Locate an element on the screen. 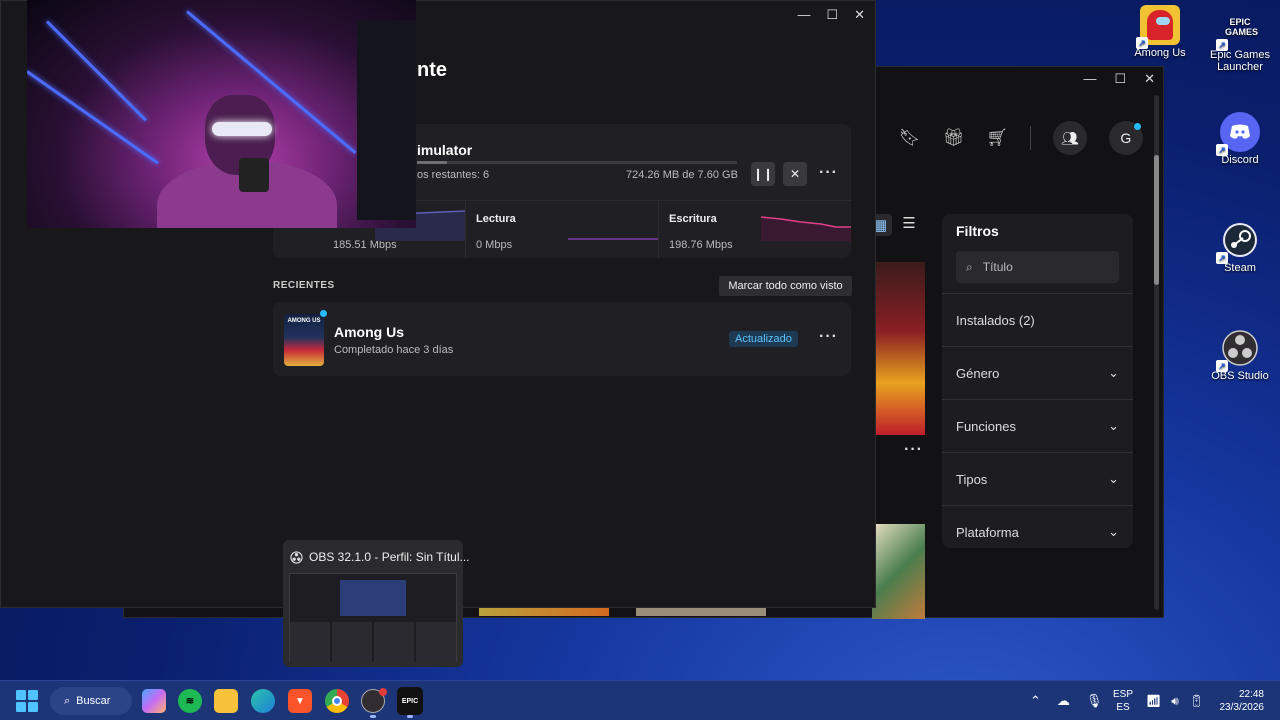  filter-platform: Plataforma ⌄ is located at coordinates (1037, 531).